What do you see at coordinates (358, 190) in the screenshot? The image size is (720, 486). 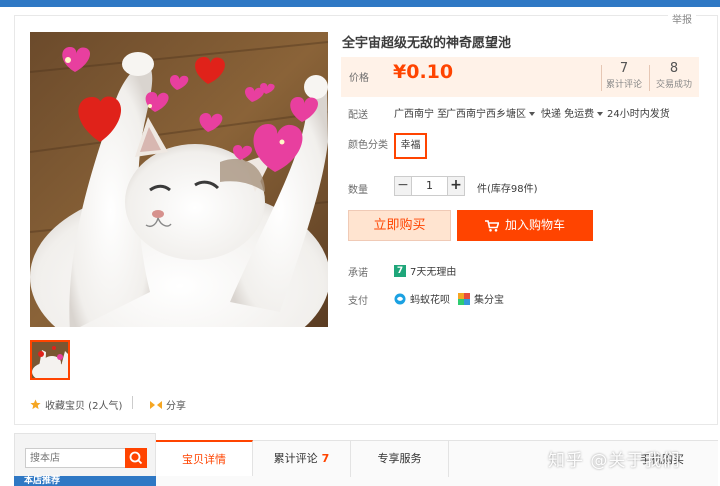 I see `quantity-label: 数量` at bounding box center [358, 190].